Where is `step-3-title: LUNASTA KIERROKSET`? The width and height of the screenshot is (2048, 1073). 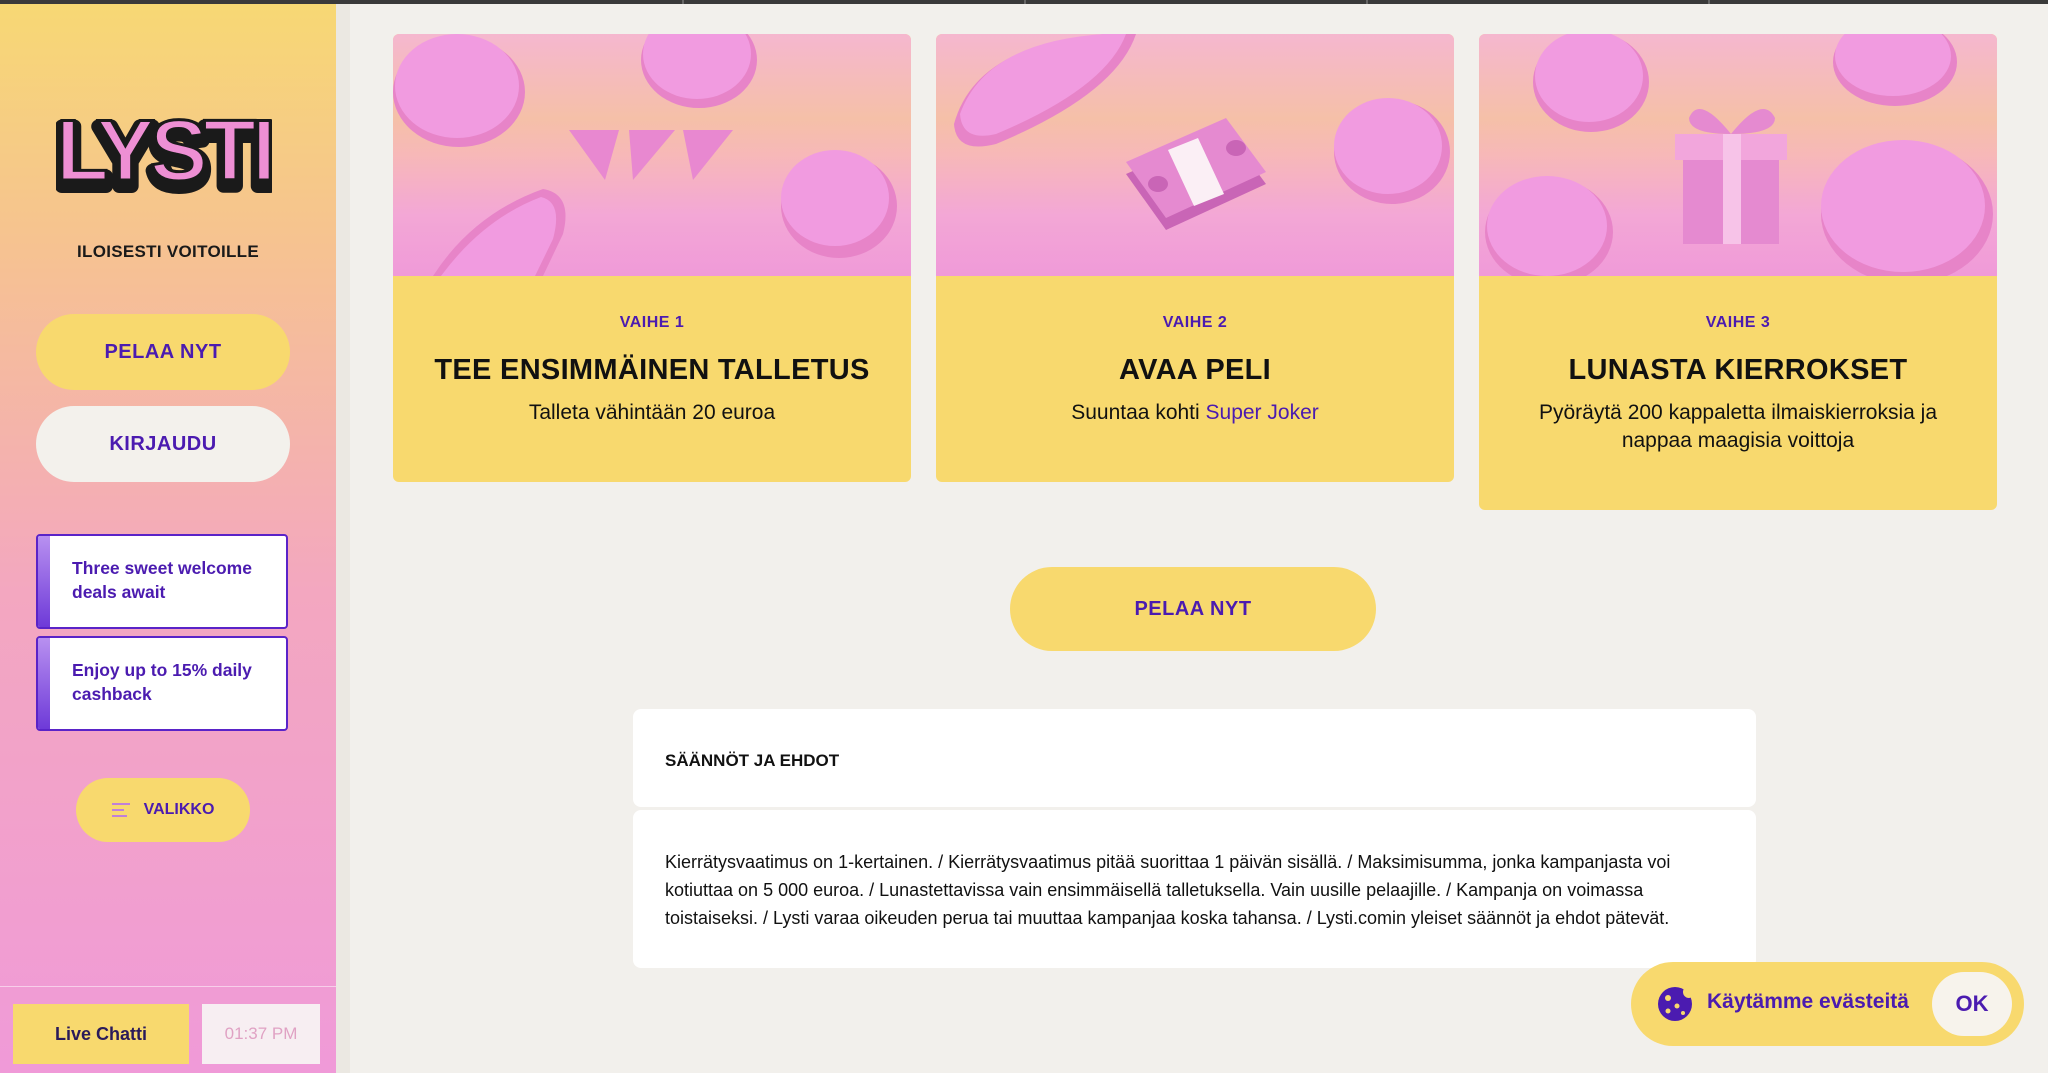 step-3-title: LUNASTA KIERROKSET is located at coordinates (1738, 370).